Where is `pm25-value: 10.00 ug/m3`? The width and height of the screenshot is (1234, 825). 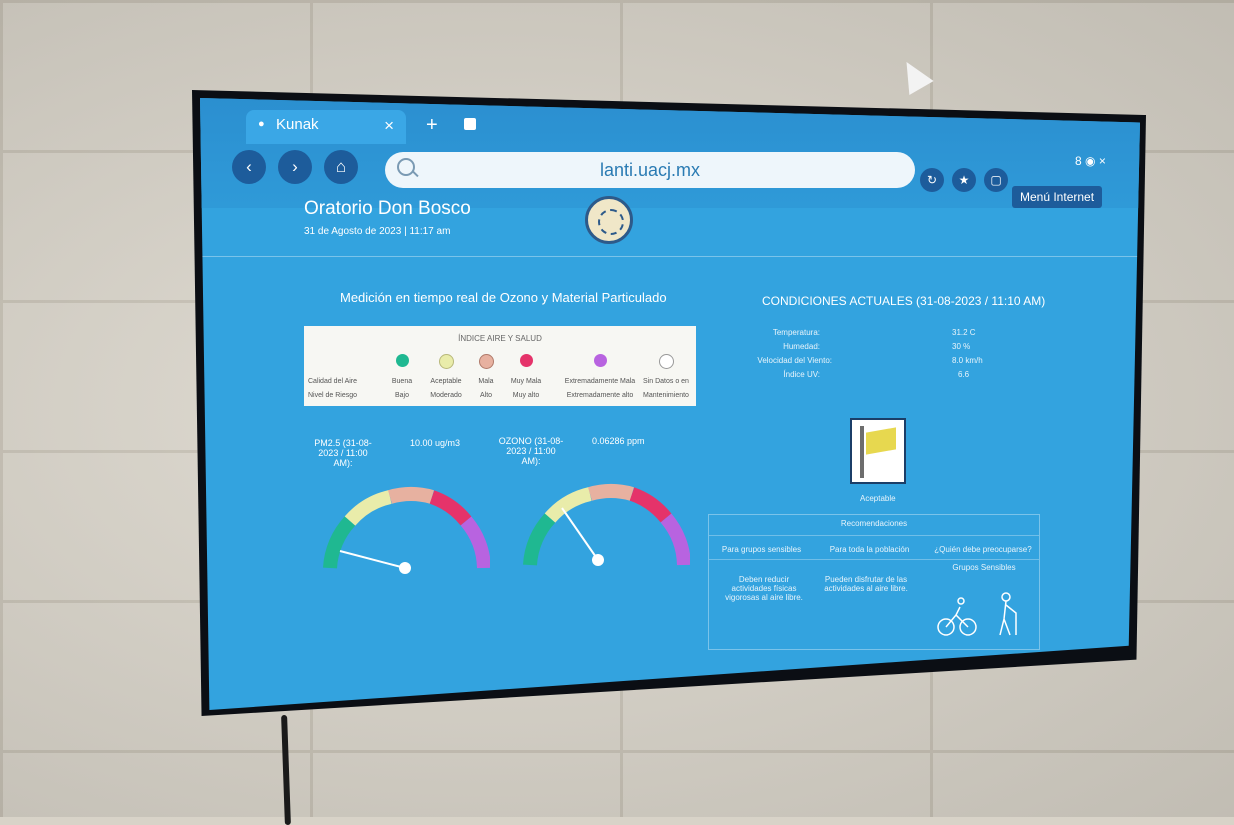
pm25-value: 10.00 ug/m3 is located at coordinates (435, 443).